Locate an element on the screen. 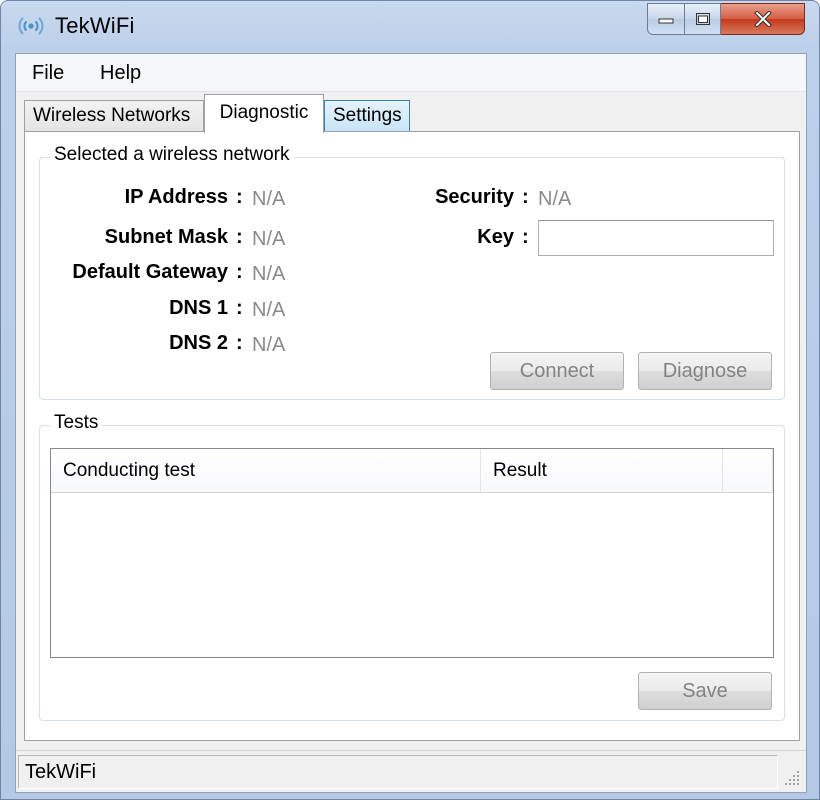 This screenshot has width=820, height=800. subnet-mask-value: N/A is located at coordinates (269, 239).